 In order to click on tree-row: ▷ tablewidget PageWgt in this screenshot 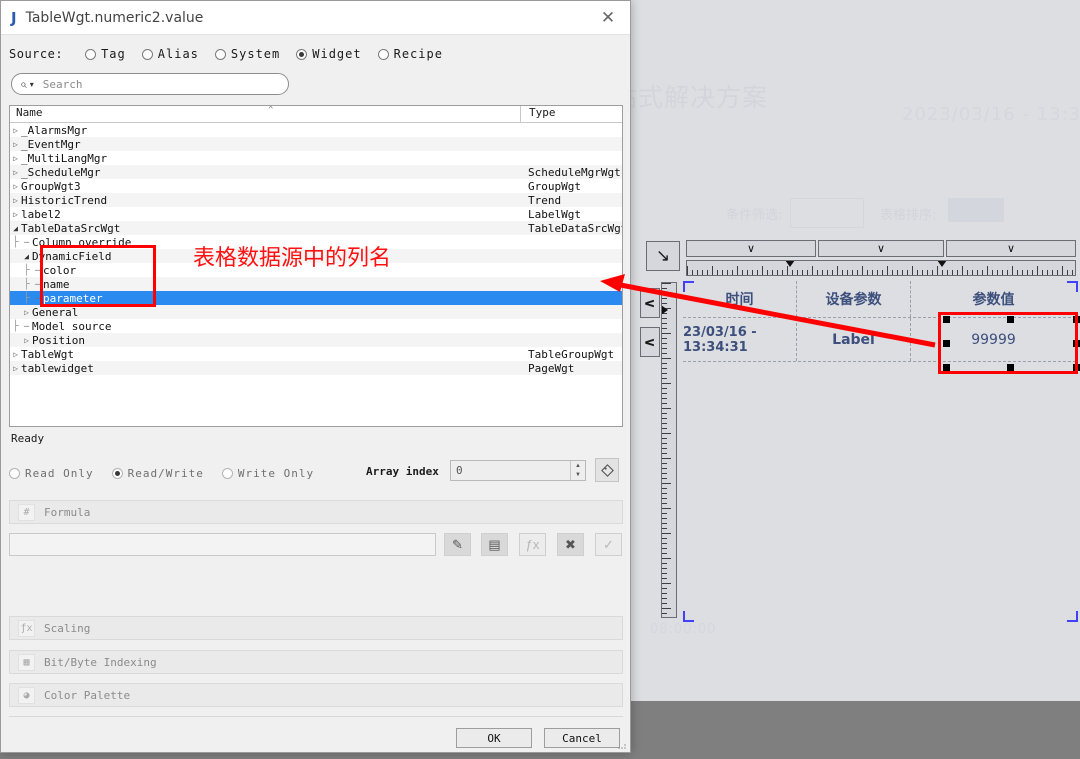, I will do `click(316, 368)`.